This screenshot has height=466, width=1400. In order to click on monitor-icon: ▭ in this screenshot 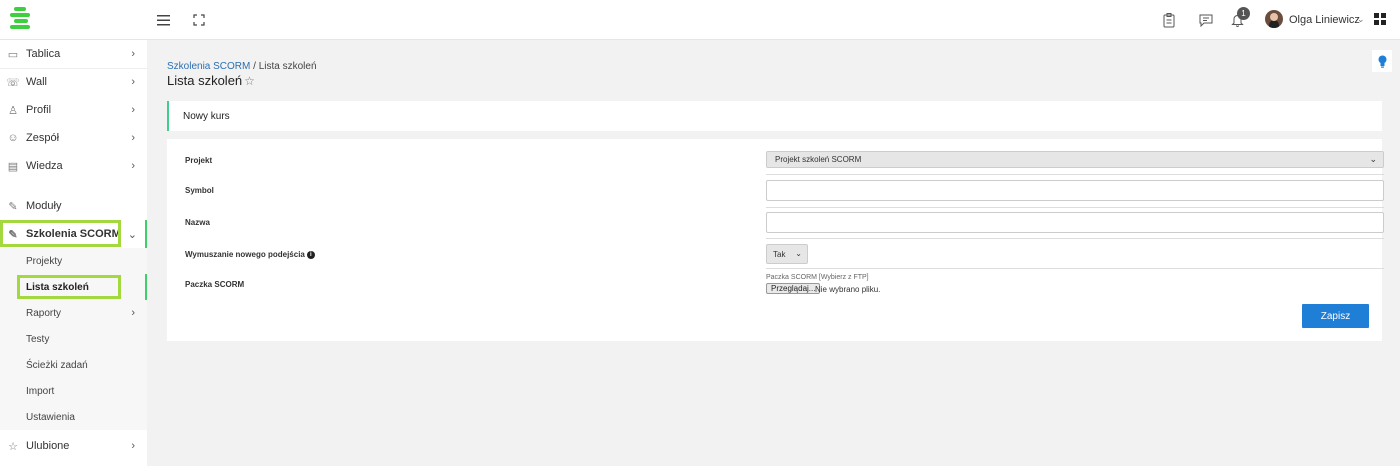, I will do `click(13, 54)`.